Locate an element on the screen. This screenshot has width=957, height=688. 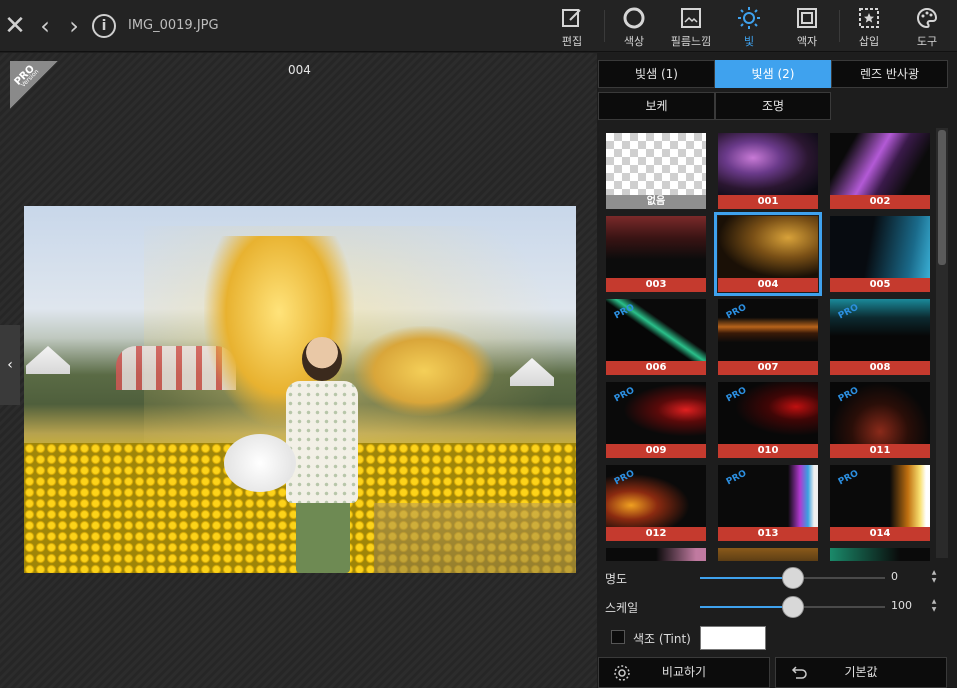
preset-caption: 013 is located at coordinates (768, 534).